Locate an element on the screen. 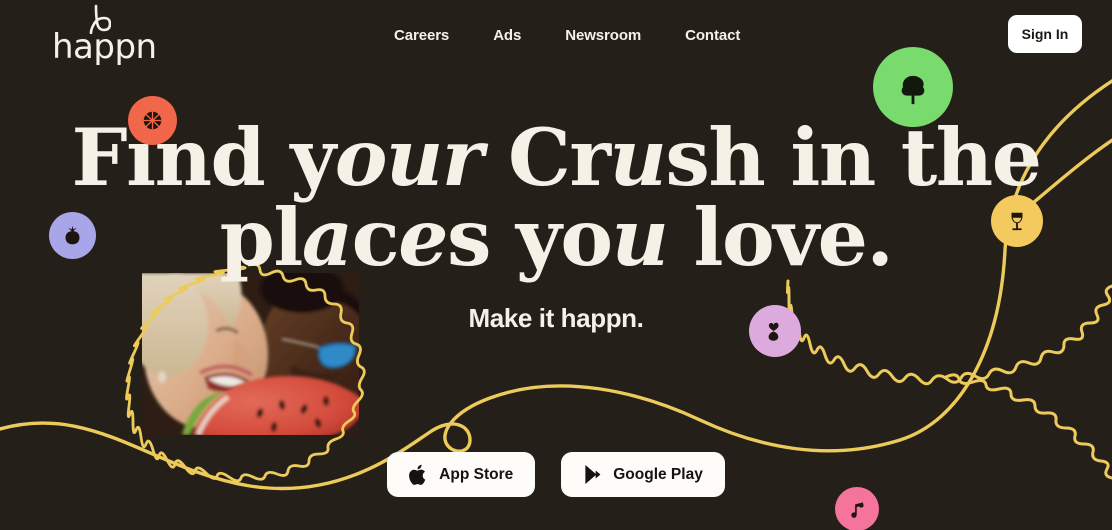 Image resolution: width=1112 pixels, height=530 pixels. headline-part-italic: u is located at coordinates (640, 237).